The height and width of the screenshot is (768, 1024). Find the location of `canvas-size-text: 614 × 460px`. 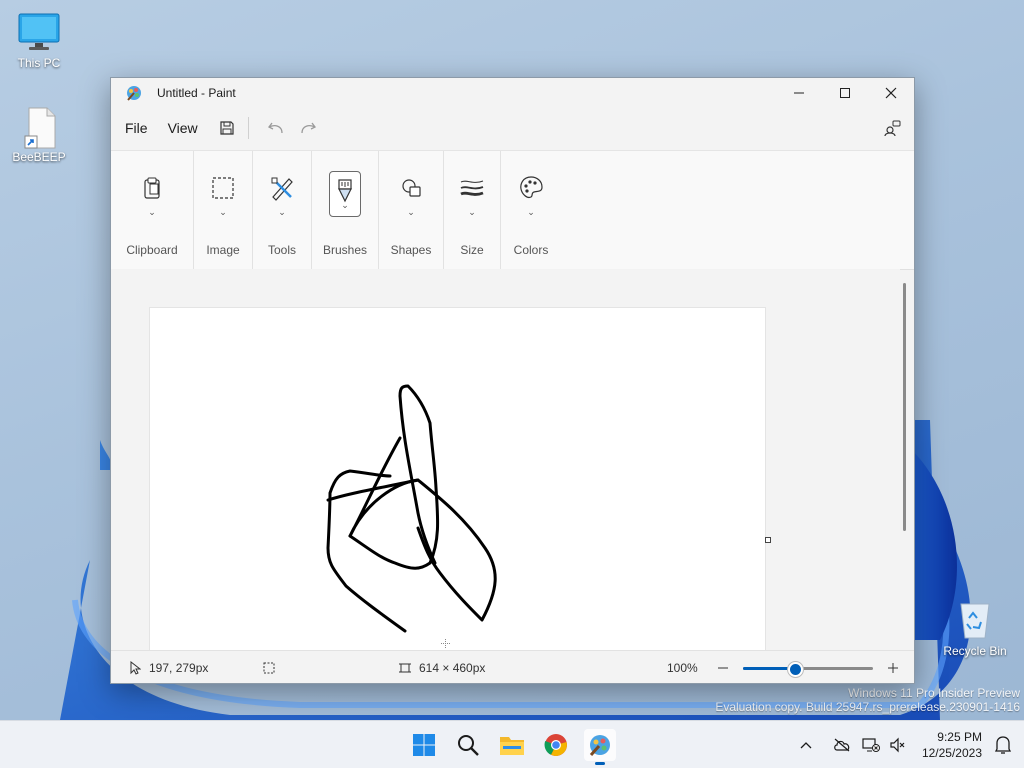

canvas-size-text: 614 × 460px is located at coordinates (452, 667).